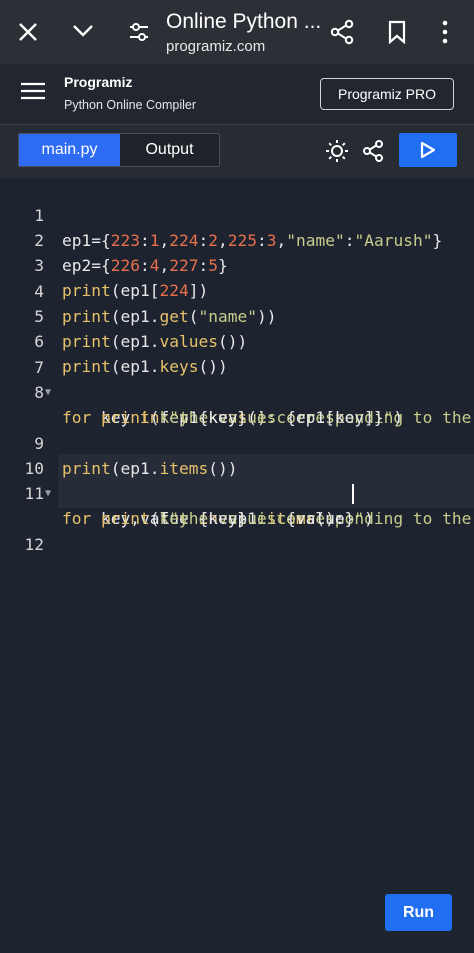 The width and height of the screenshot is (474, 953). Describe the element at coordinates (337, 151) in the screenshot. I see `theme-toggle-icon` at that location.